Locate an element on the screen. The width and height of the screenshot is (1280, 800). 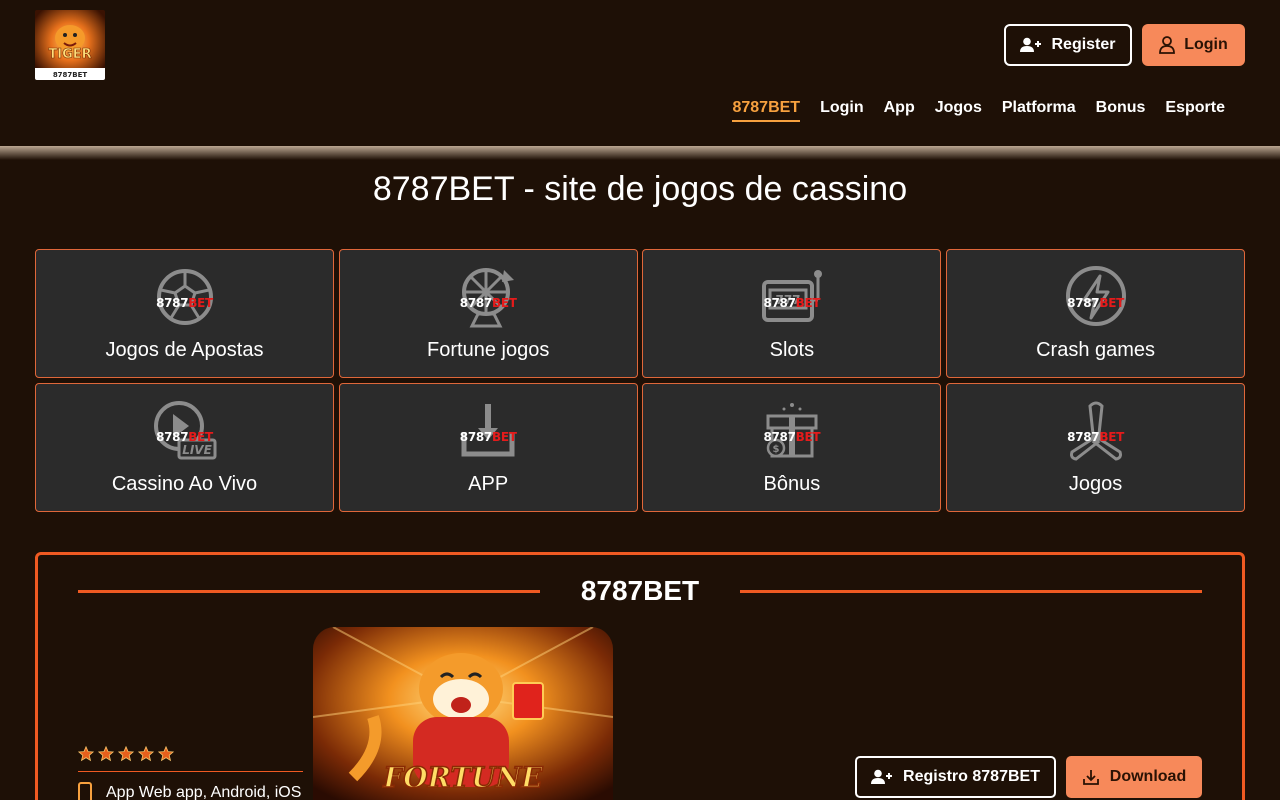
category-tile-app: 8787BET APP is located at coordinates (488, 447).